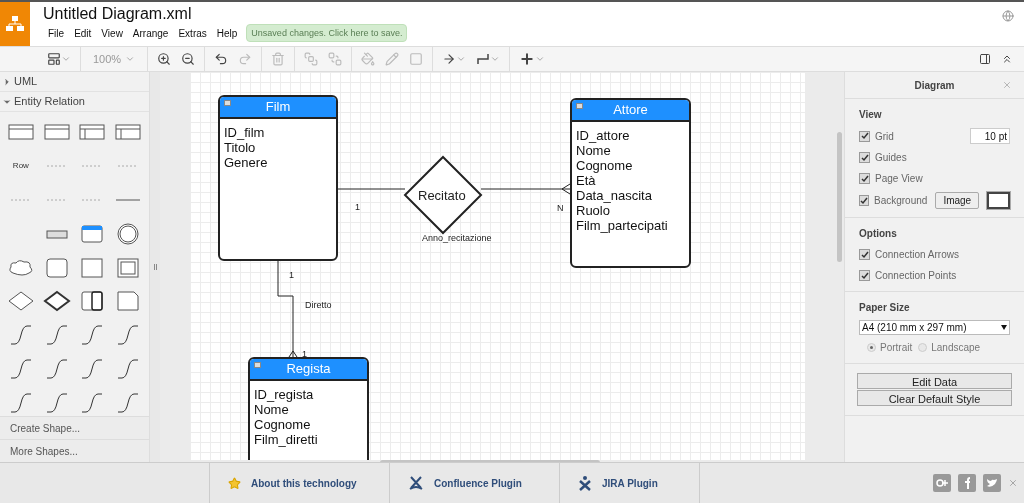 Image resolution: width=1024 pixels, height=503 pixels. I want to click on entity-table: Film ID_film Titolo Genere, so click(278, 178).